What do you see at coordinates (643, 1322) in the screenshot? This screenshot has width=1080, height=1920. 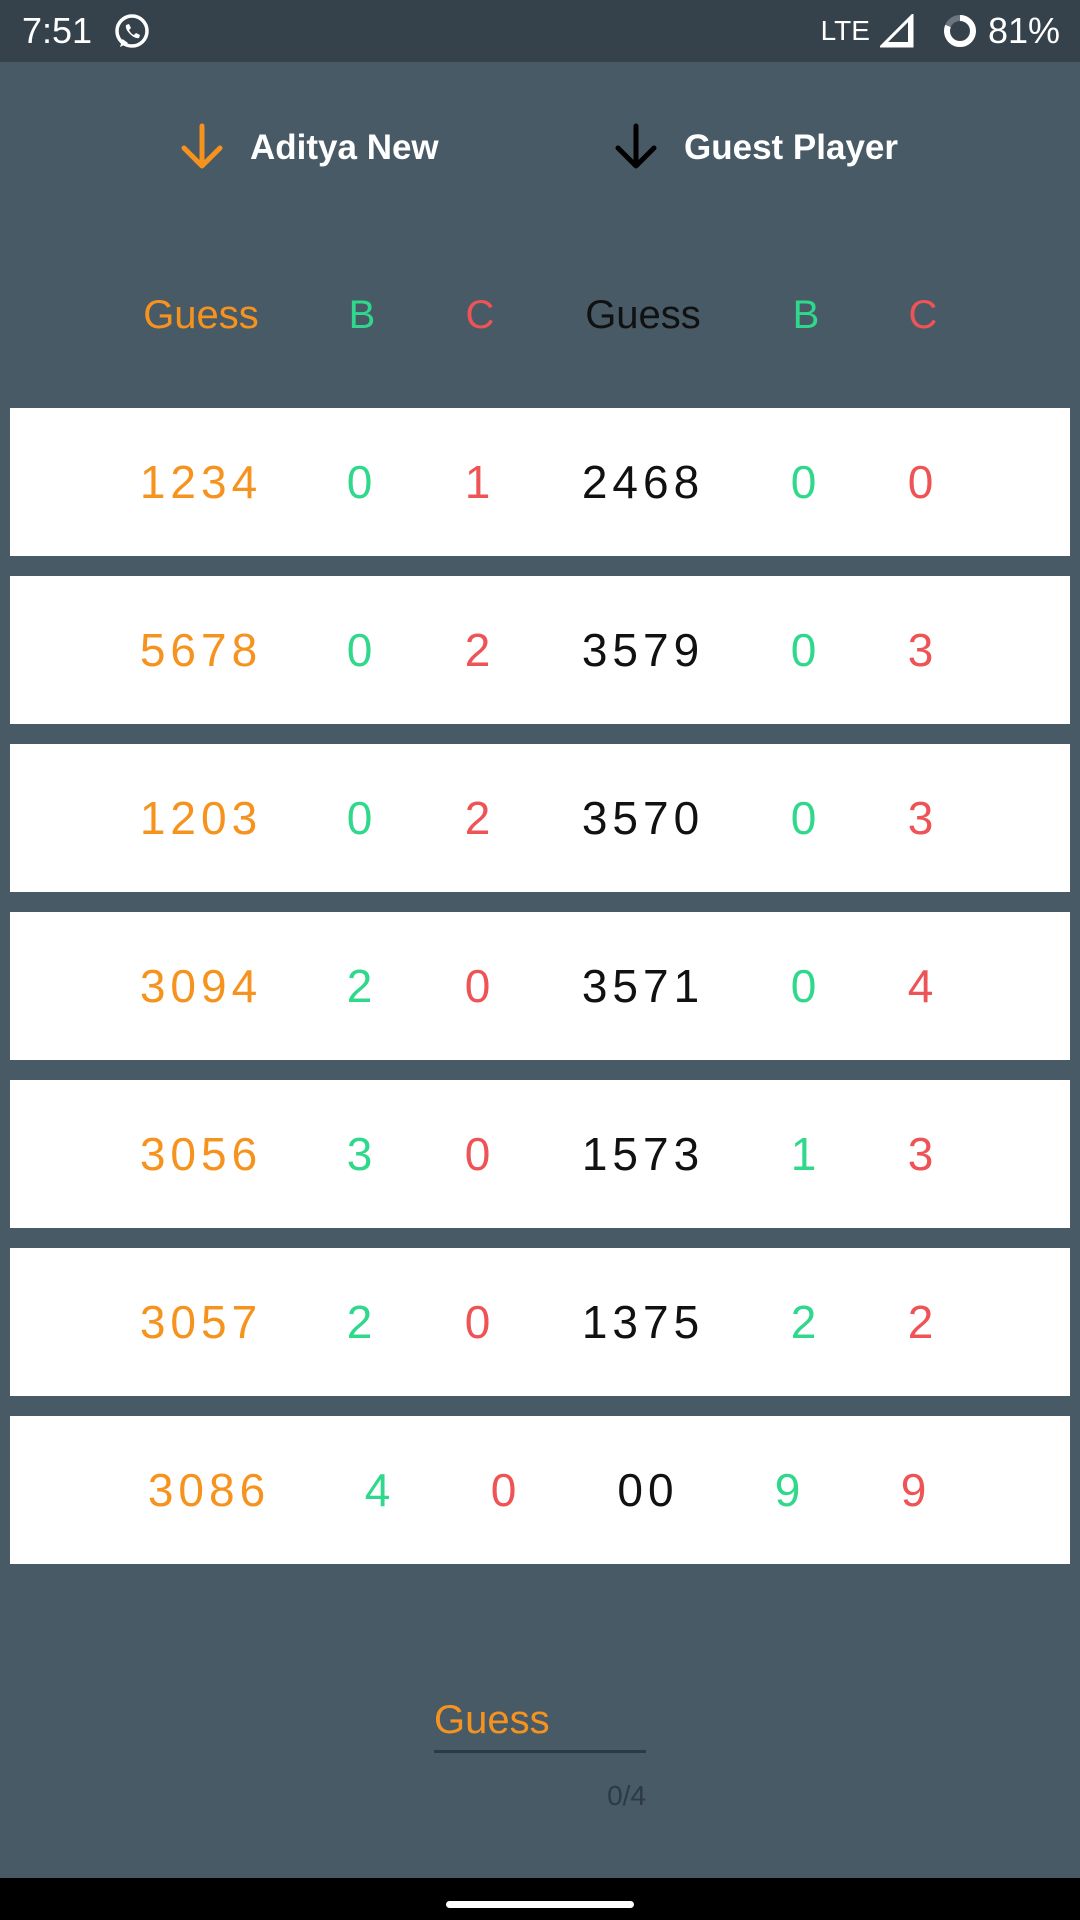 I see `player-2-guess: 1375` at bounding box center [643, 1322].